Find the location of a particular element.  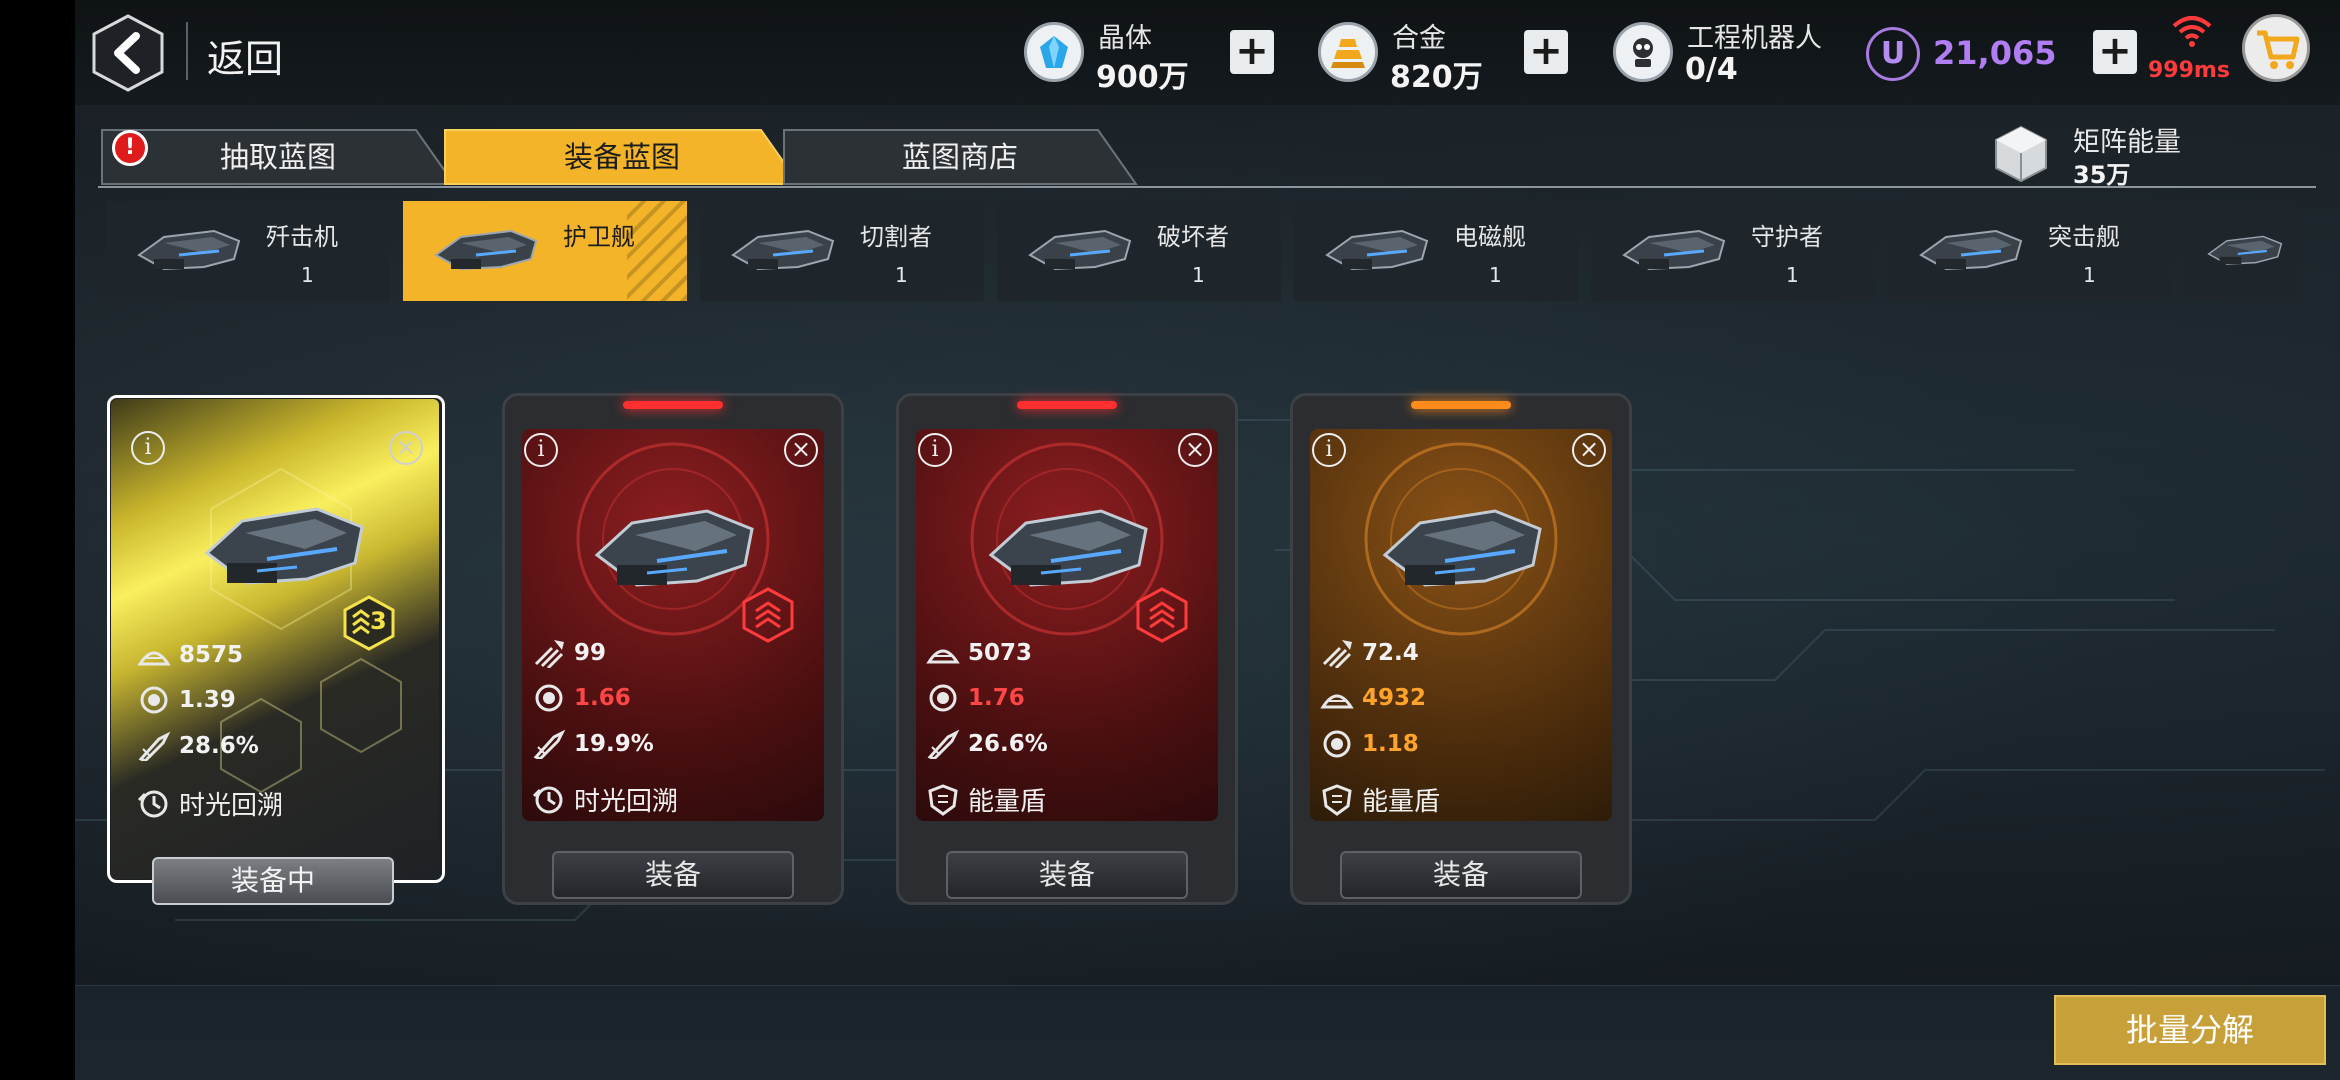

ship-type-more is located at coordinates (2240, 251).